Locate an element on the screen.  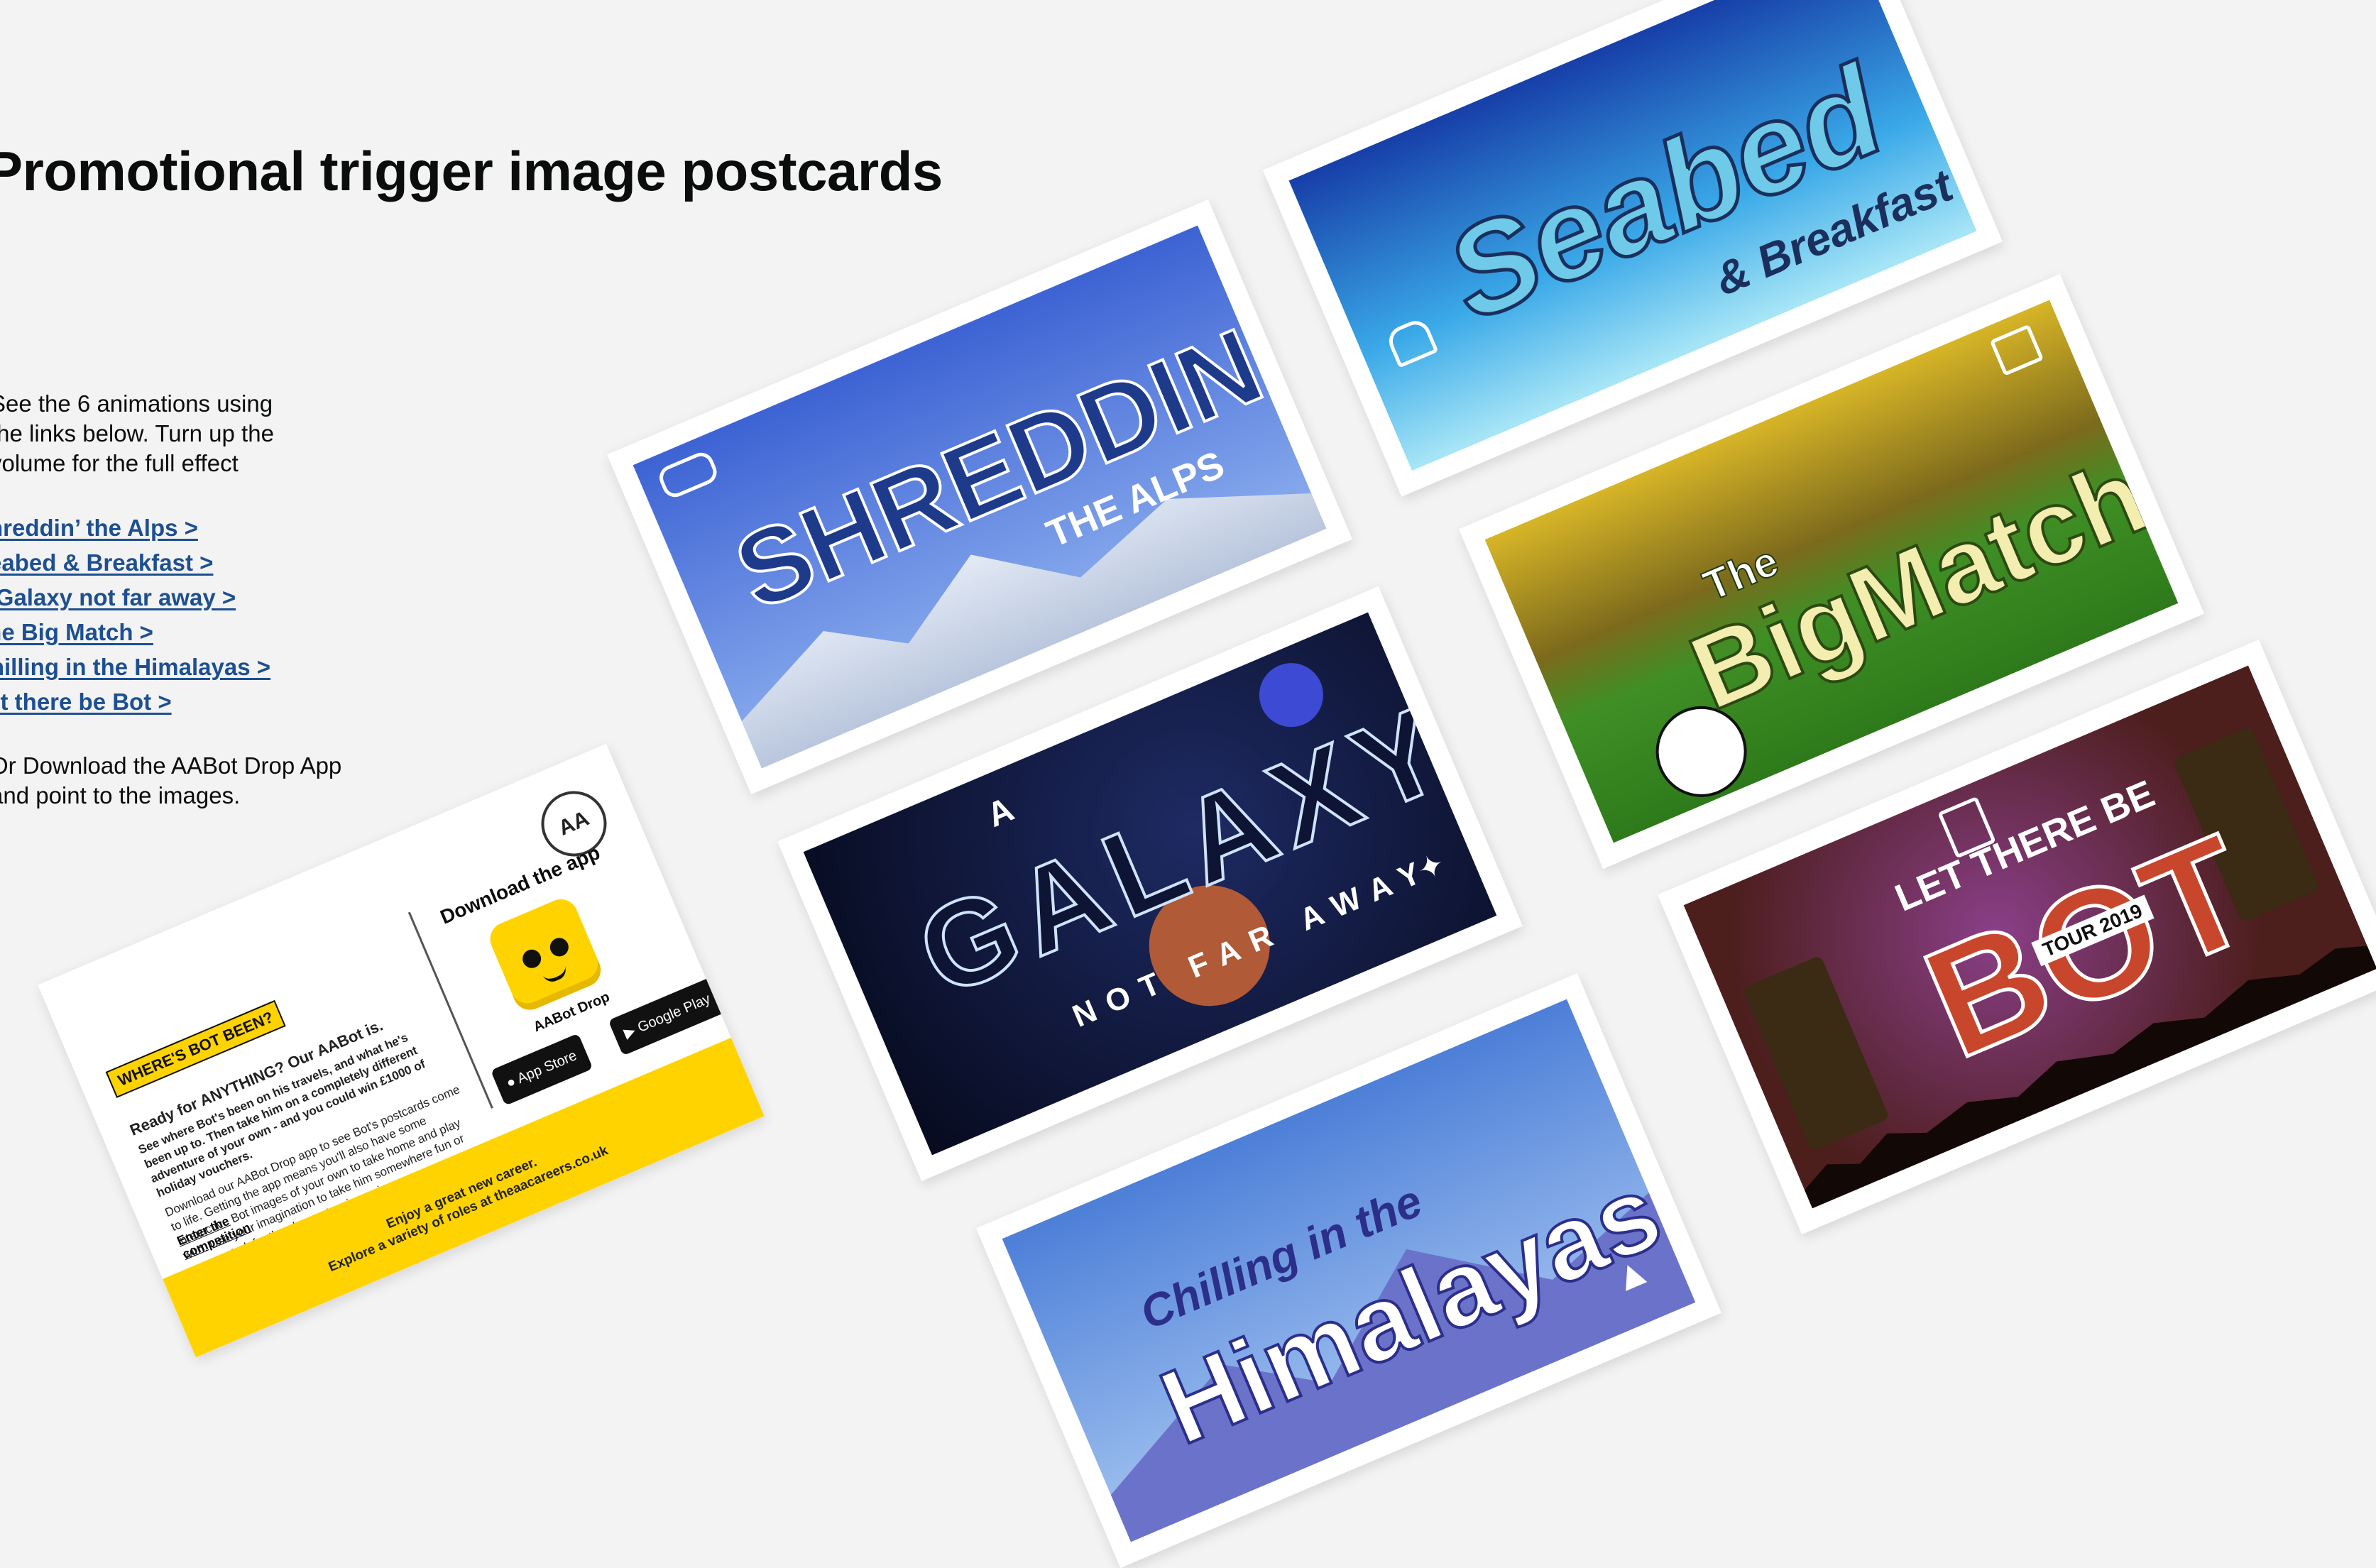
google-play-label: Google Play is located at coordinates (674, 1013).